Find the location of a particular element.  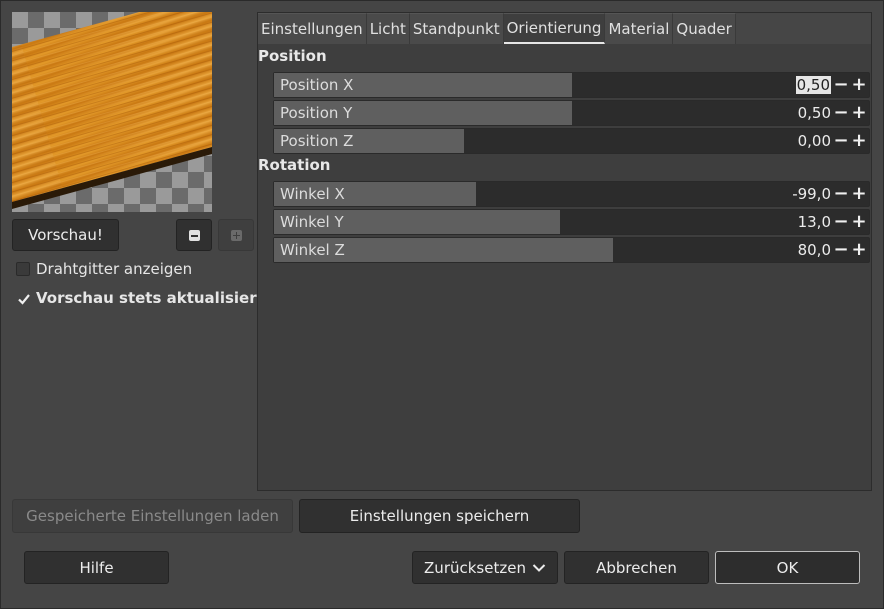

tab-material: Material is located at coordinates (639, 28).